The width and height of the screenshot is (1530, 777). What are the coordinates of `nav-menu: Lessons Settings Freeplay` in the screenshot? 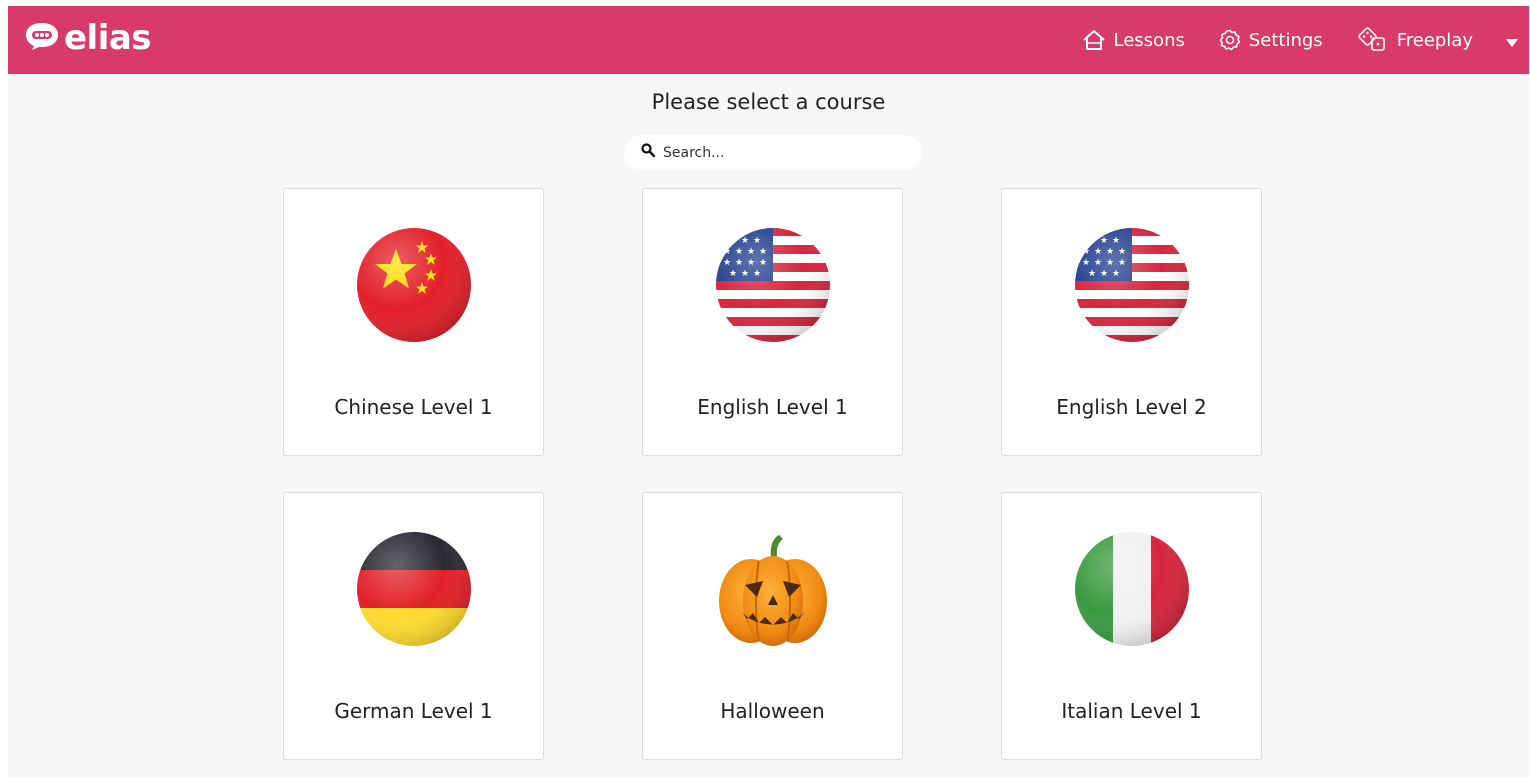 It's located at (1283, 40).